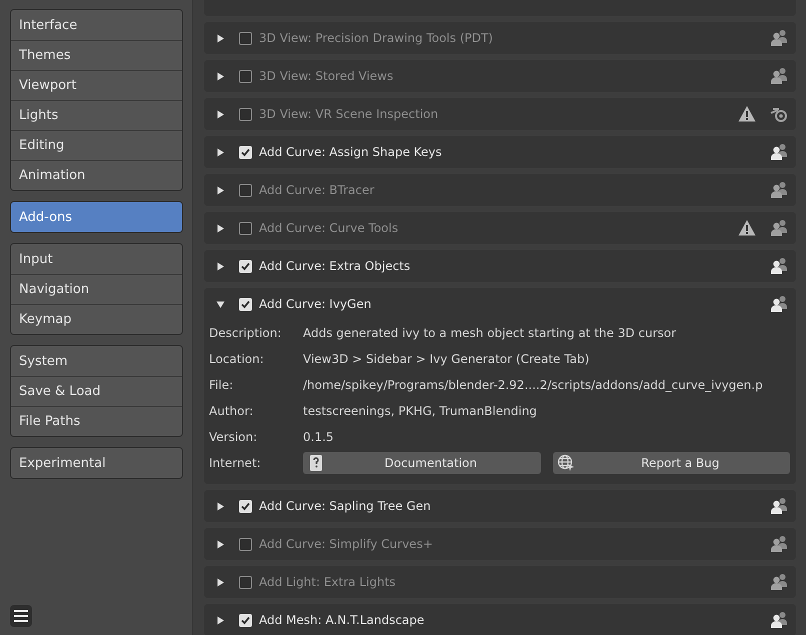 The image size is (806, 635). I want to click on detail-label: Description:, so click(245, 333).